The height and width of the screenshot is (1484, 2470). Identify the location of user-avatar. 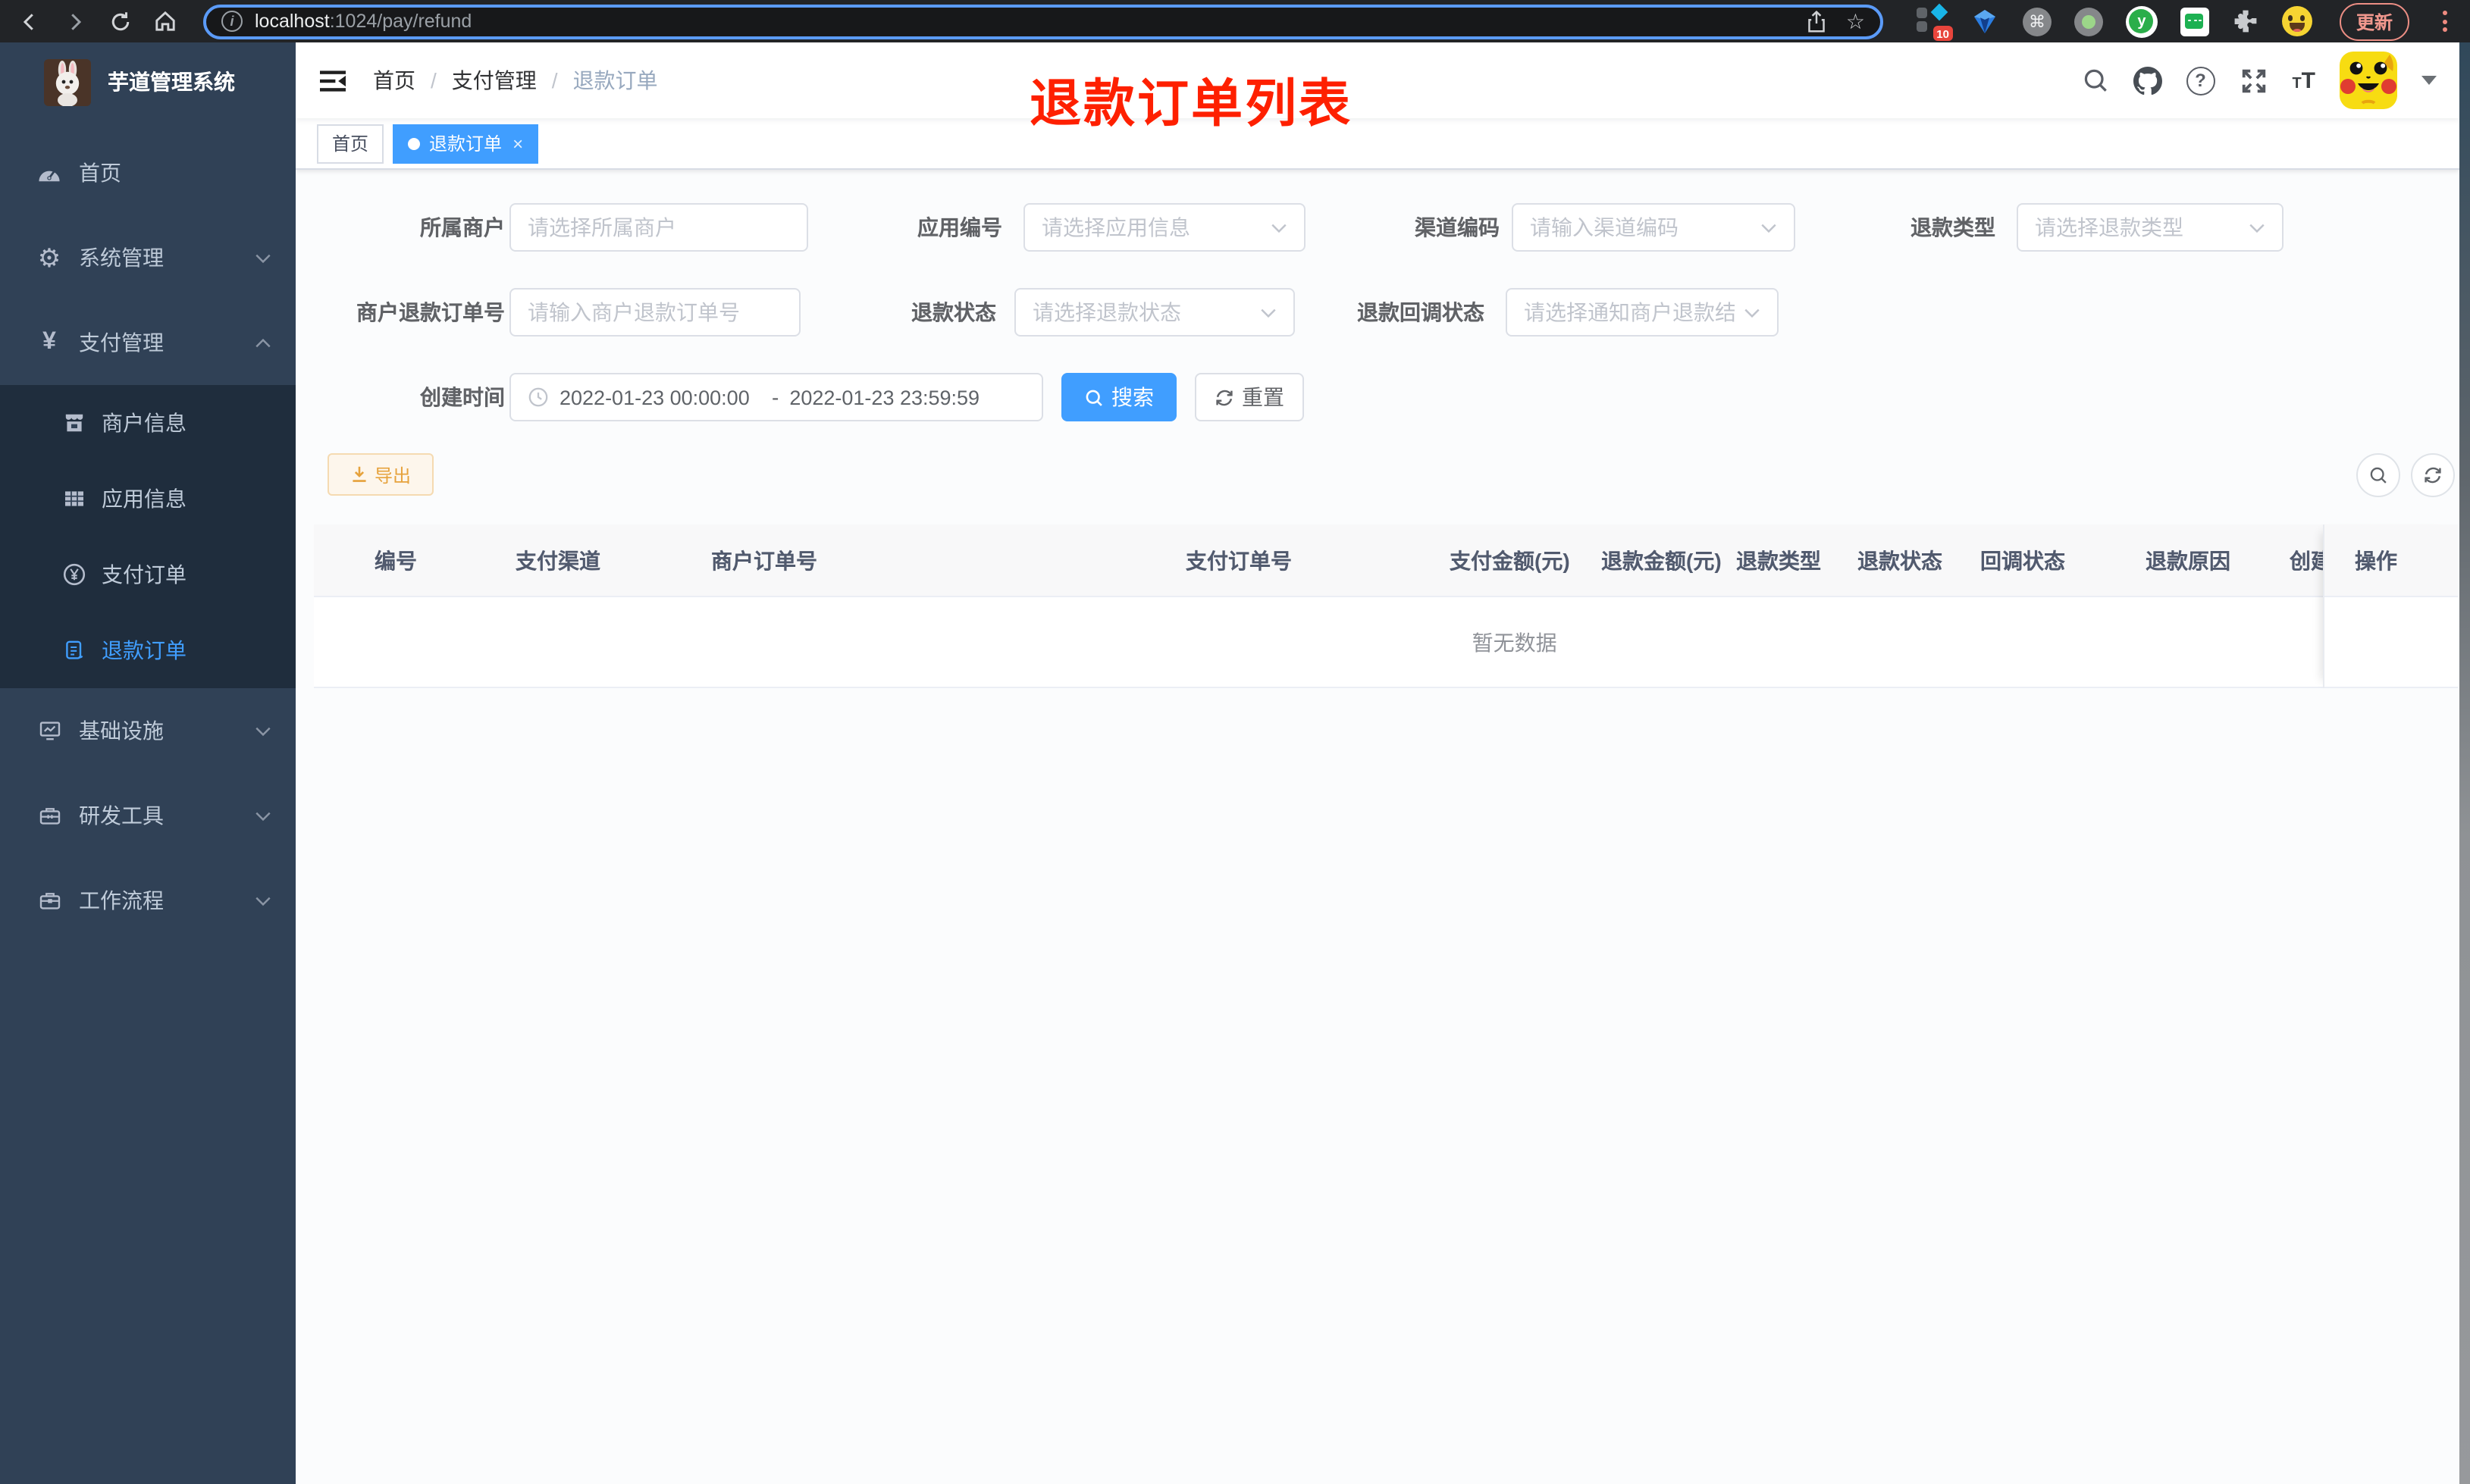
(2368, 80).